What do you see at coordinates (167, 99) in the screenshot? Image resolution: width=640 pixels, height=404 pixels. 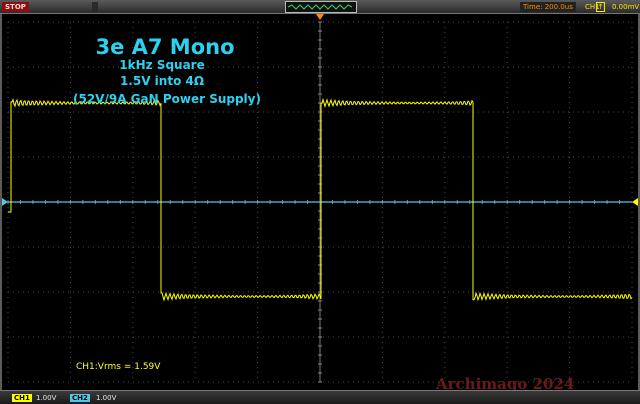 I see `display-line-3: (52V/9A GaN Power Supply)` at bounding box center [167, 99].